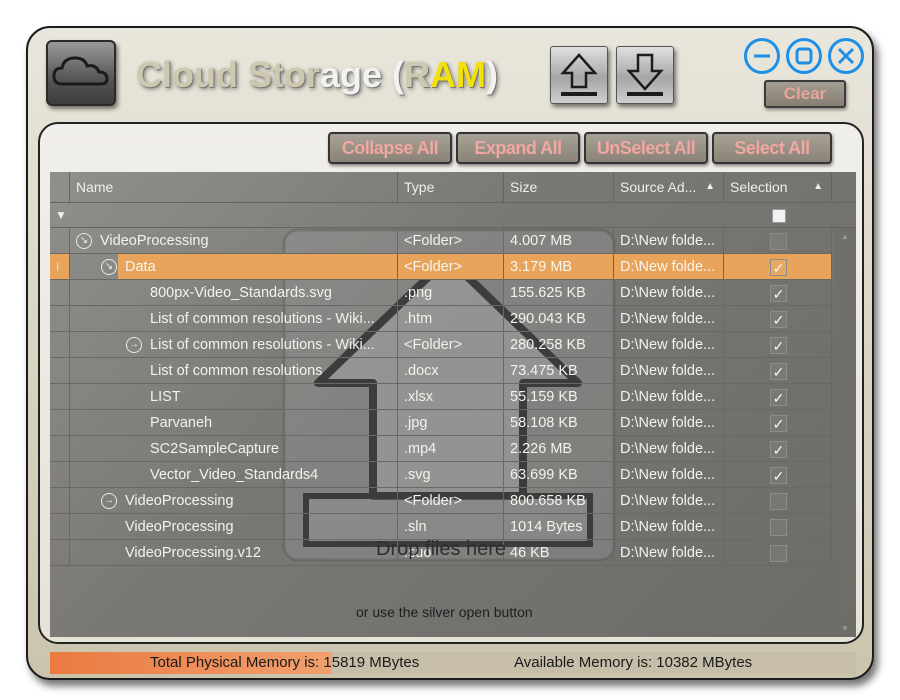 Image resolution: width=900 pixels, height=700 pixels. What do you see at coordinates (645, 75) in the screenshot?
I see `download-button` at bounding box center [645, 75].